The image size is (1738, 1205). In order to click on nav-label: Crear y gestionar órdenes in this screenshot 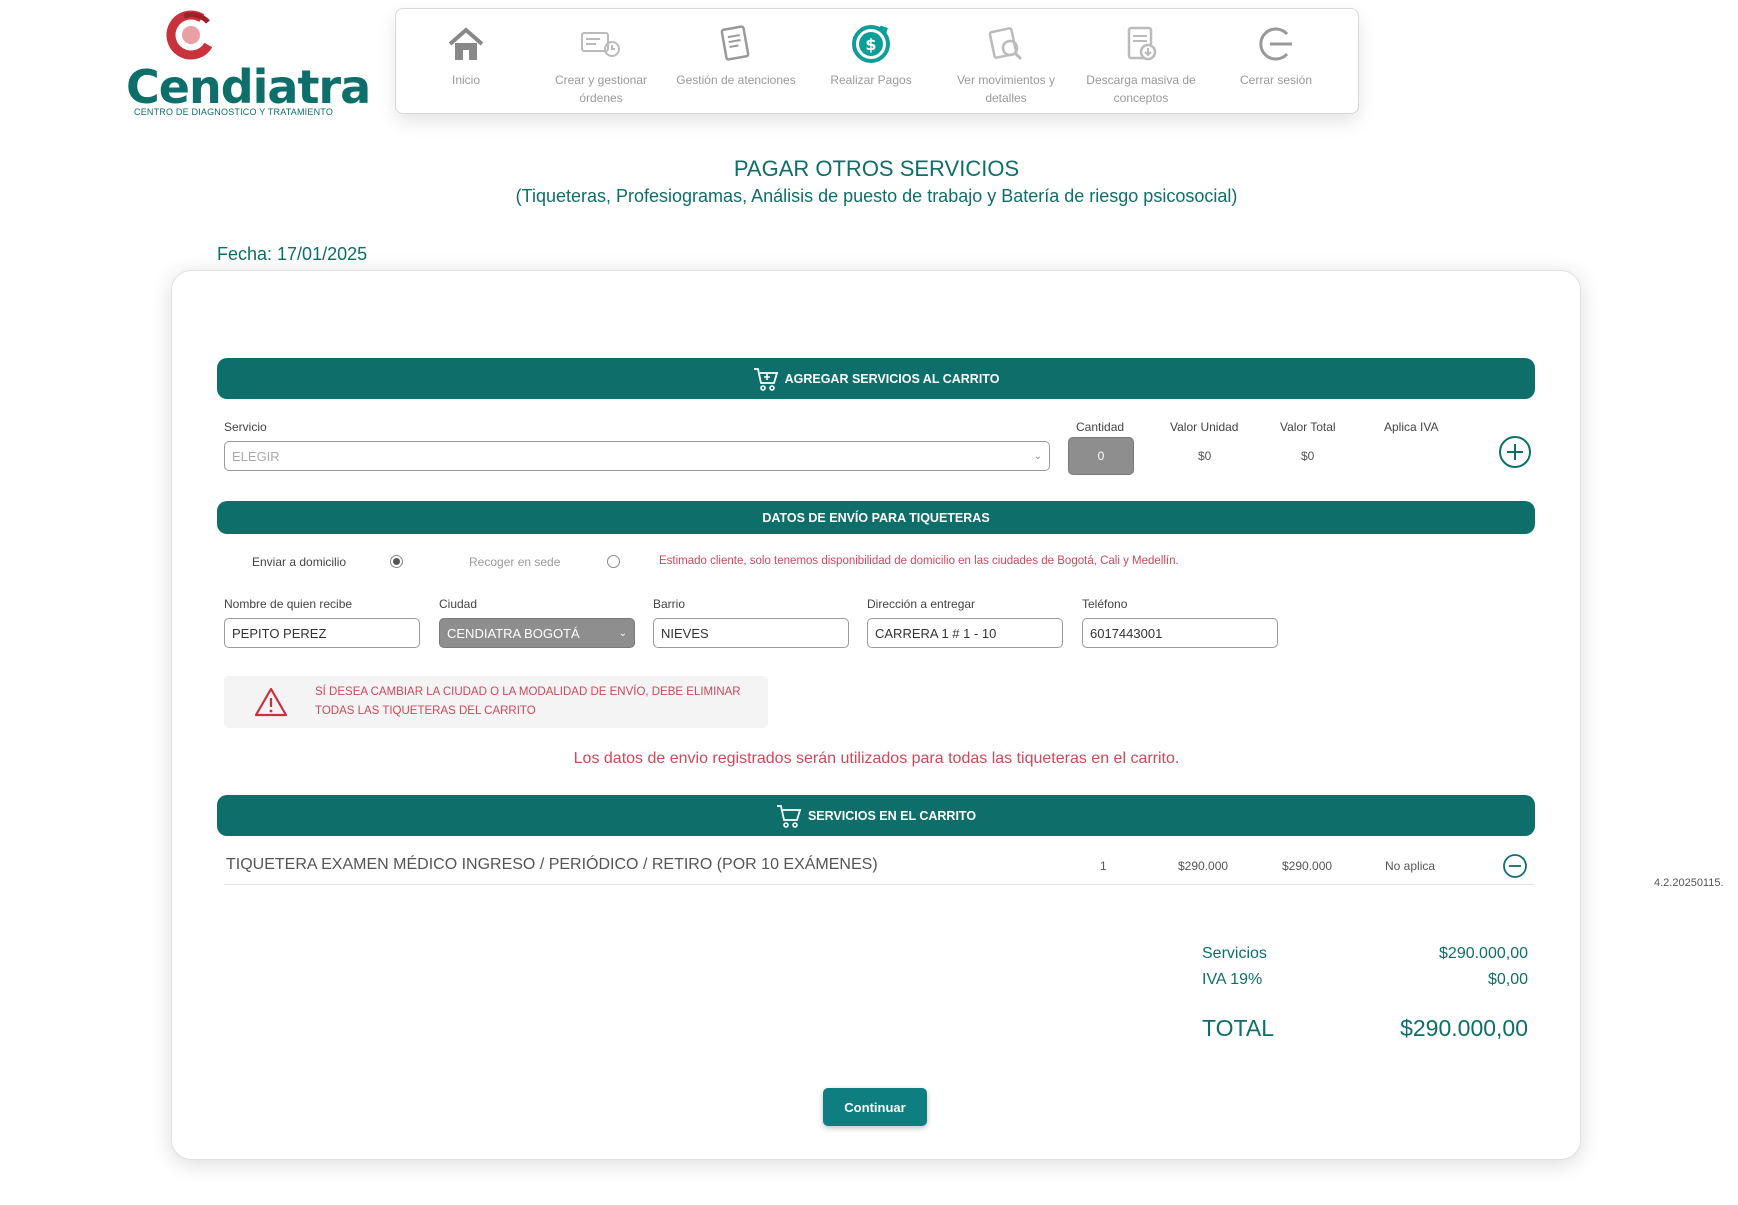, I will do `click(601, 89)`.